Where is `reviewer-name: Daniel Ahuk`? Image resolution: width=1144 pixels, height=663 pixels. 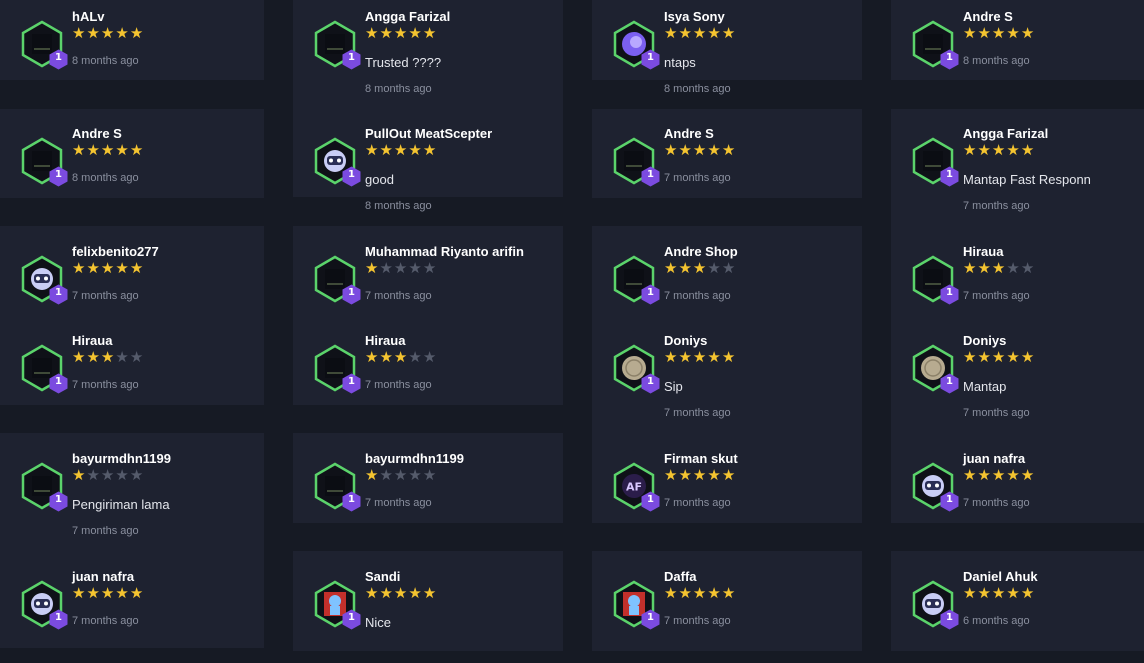 reviewer-name: Daniel Ahuk is located at coordinates (1000, 576).